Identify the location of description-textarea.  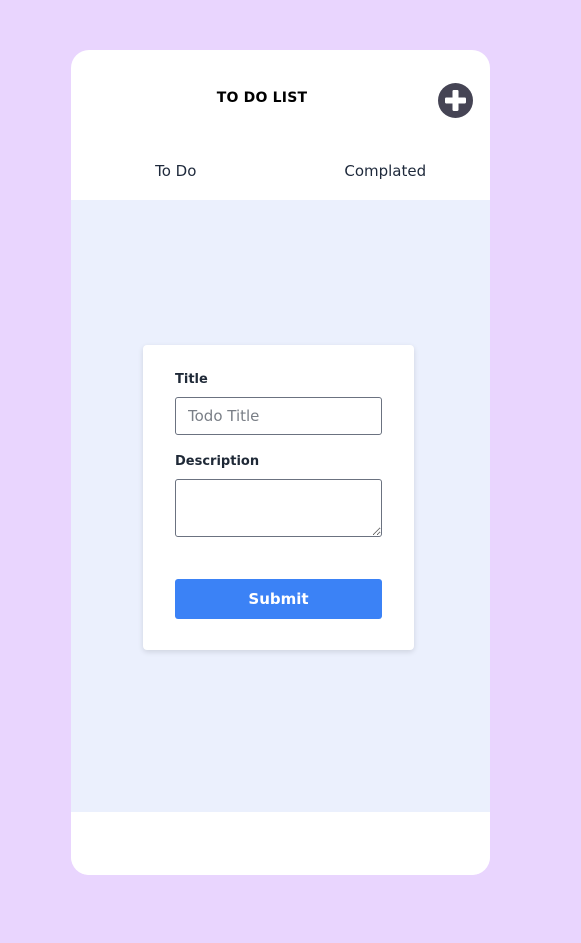
(278, 508).